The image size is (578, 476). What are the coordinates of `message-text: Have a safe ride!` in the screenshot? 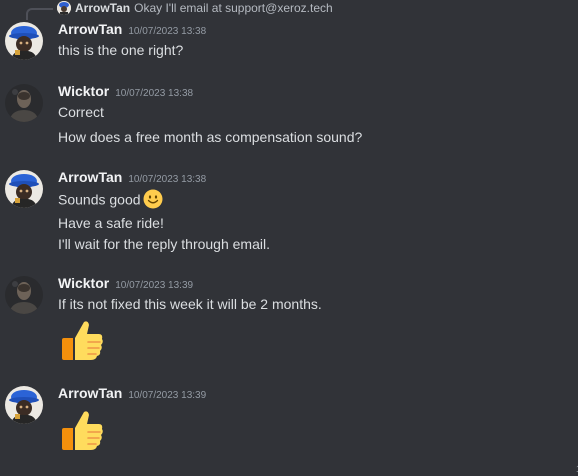 It's located at (111, 223).